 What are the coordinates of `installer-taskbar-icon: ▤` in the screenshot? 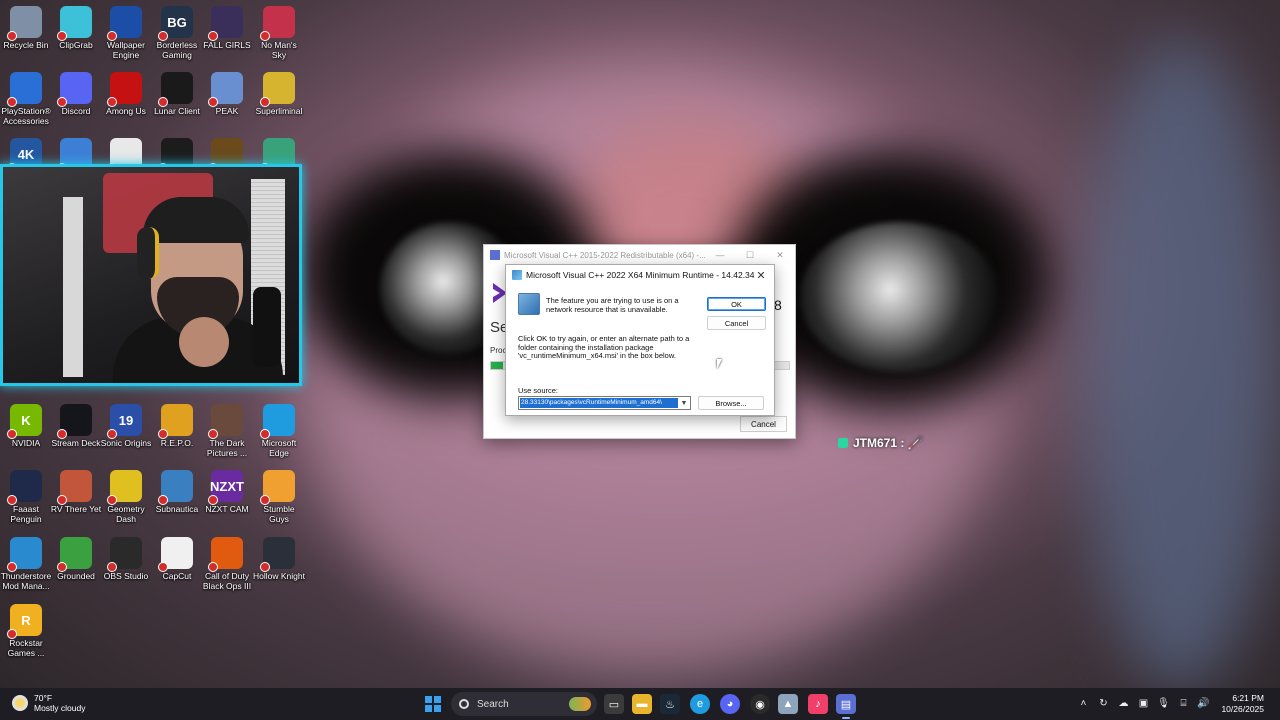 It's located at (846, 706).